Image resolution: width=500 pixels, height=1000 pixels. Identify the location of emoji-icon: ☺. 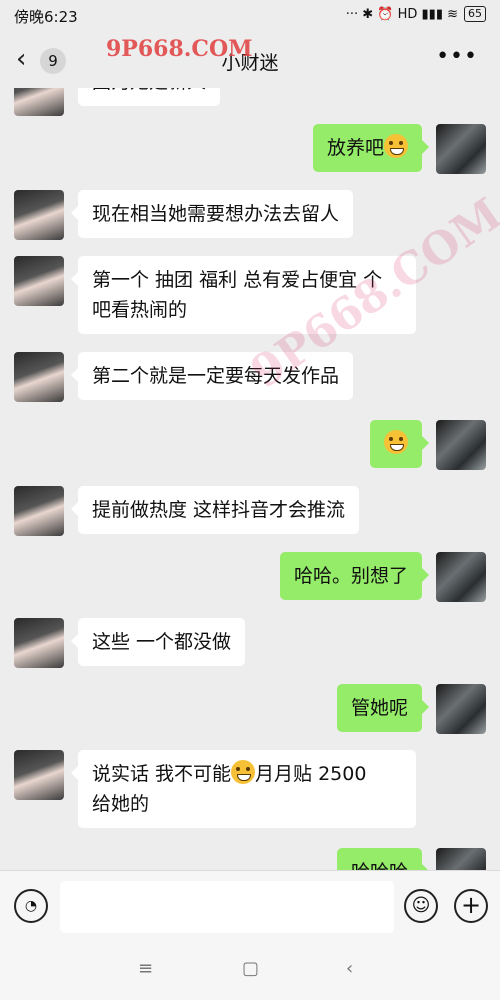
(421, 906).